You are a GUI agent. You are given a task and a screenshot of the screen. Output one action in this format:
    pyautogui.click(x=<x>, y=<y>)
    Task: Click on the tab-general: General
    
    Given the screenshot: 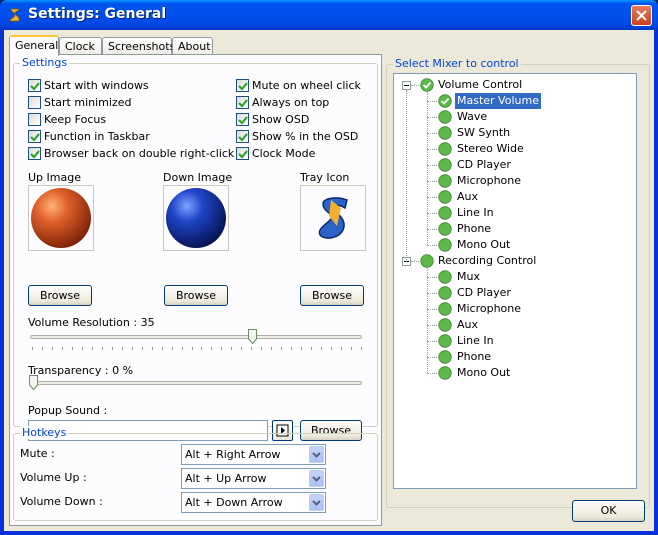 What is the action you would take?
    pyautogui.click(x=34, y=45)
    